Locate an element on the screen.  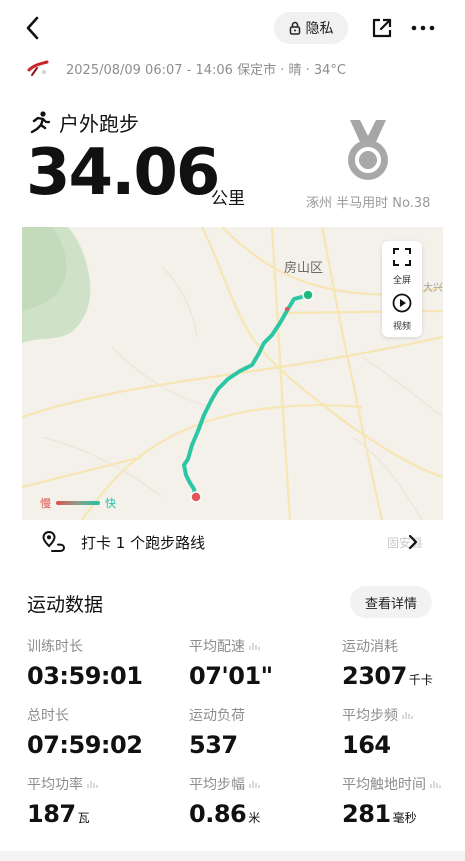
distance-unit: 公里 is located at coordinates (228, 199).